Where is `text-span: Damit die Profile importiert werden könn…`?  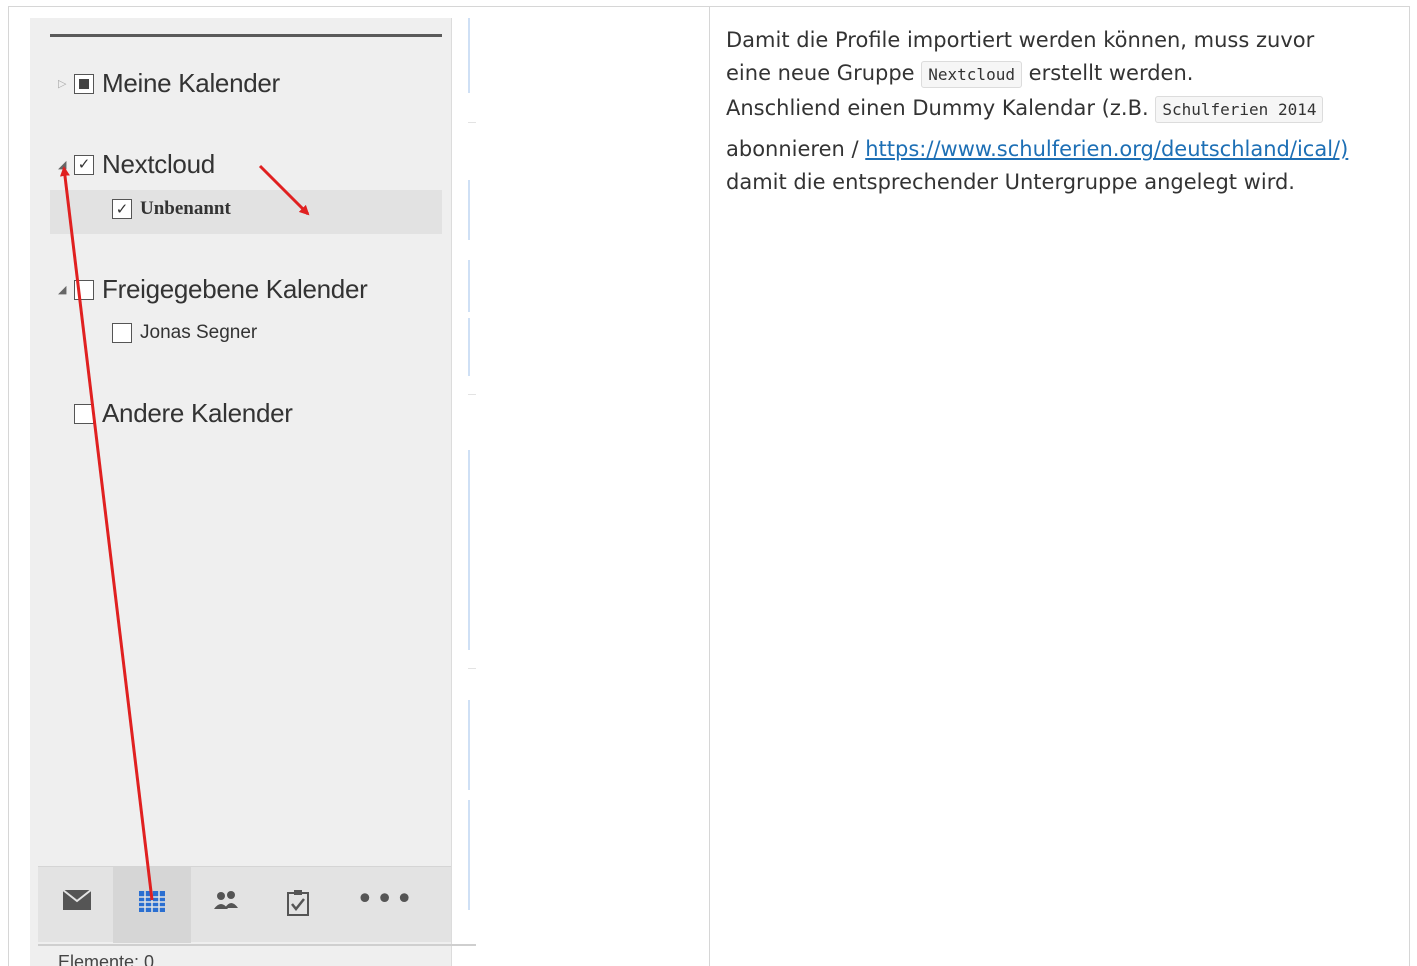
text-span: Damit die Profile importiert werden könn… is located at coordinates (1020, 40).